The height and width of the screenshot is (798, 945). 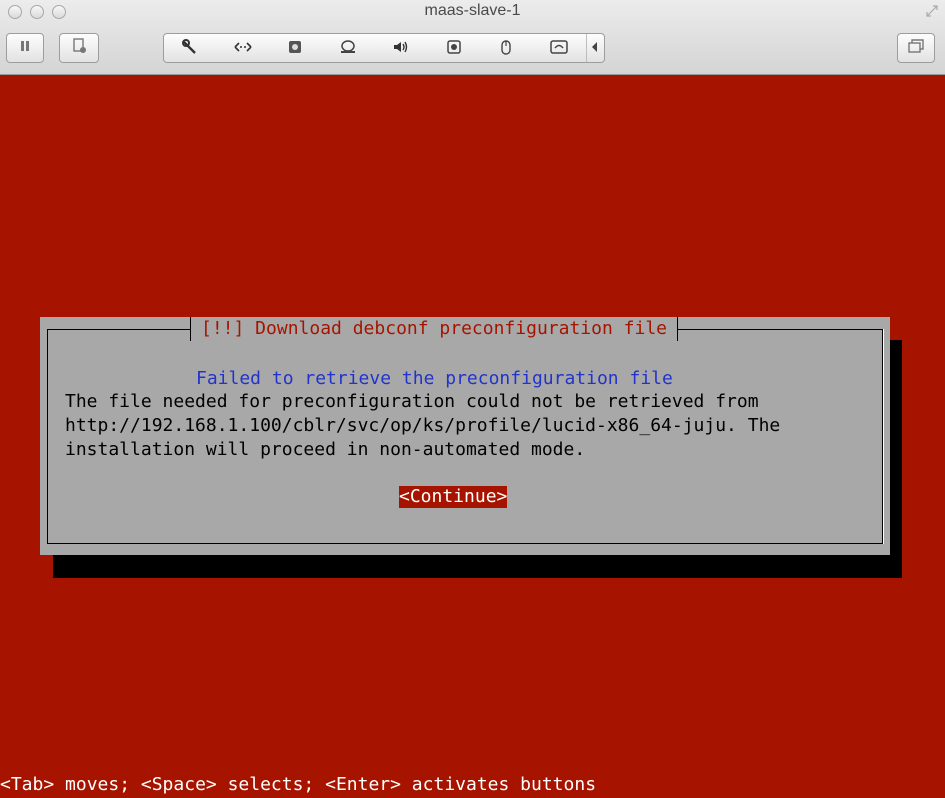 I want to click on window-title: maas-slave-1, so click(x=472, y=10).